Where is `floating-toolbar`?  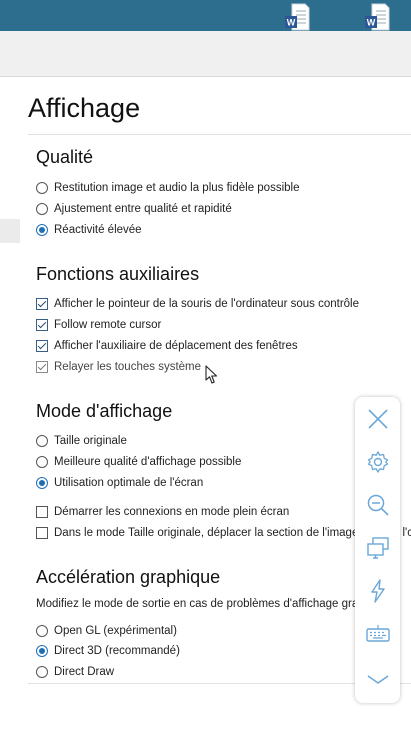
floating-toolbar is located at coordinates (377, 550).